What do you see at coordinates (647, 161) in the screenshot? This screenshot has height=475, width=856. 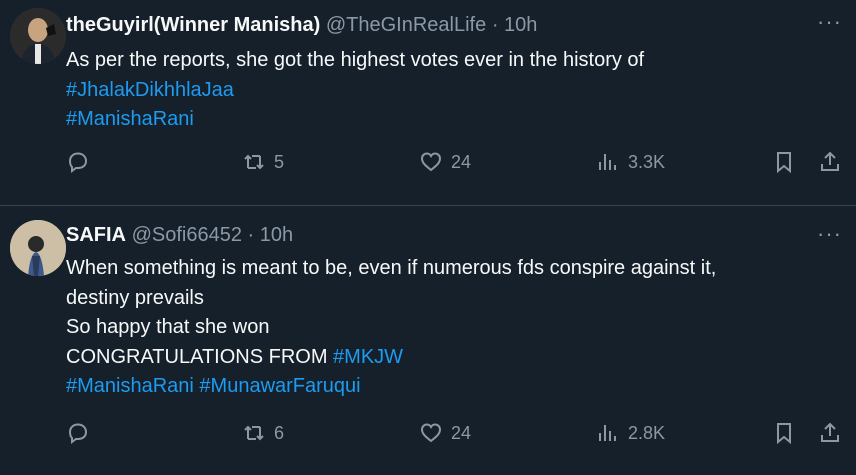 I see `view-count: 3.3K` at bounding box center [647, 161].